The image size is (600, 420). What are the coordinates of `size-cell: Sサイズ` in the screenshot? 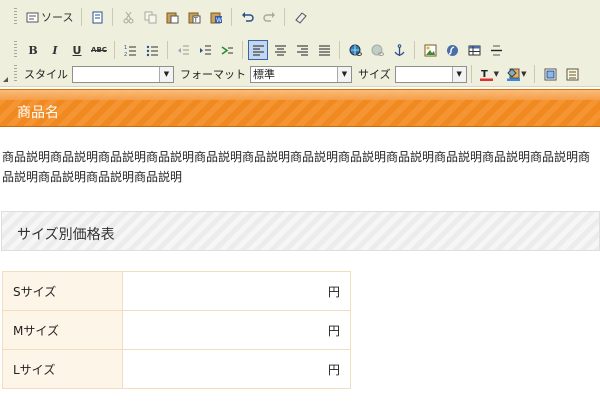 It's located at (62, 291).